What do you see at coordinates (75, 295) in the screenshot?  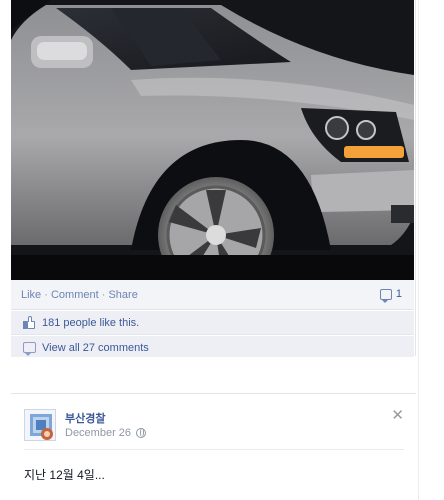 I see `comment-link: Comment` at bounding box center [75, 295].